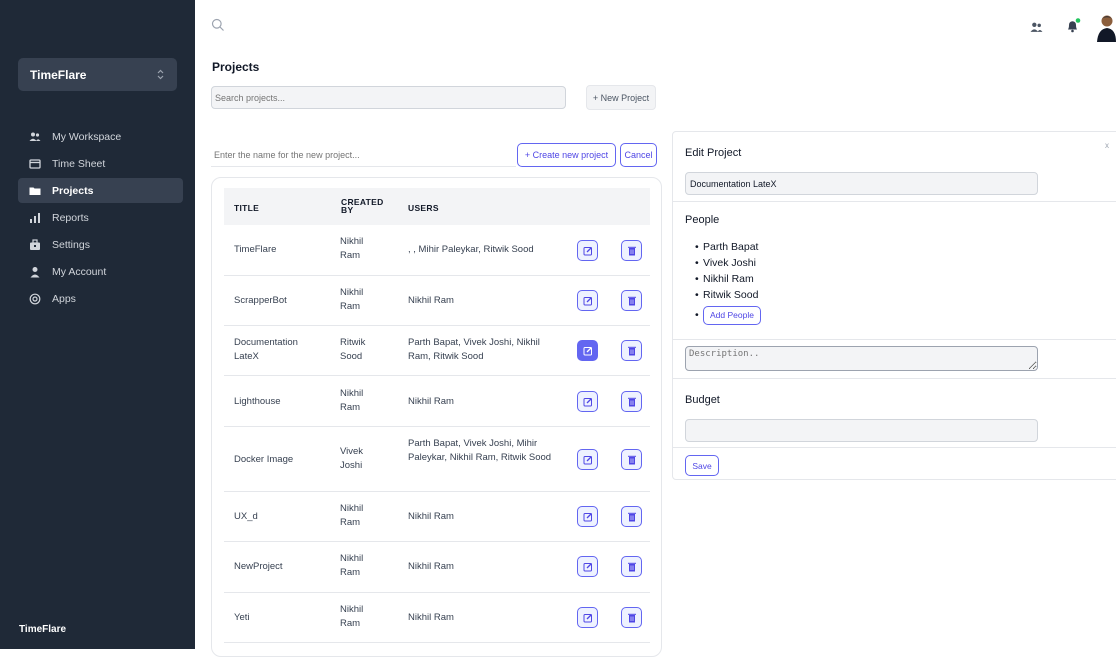 The width and height of the screenshot is (1116, 657). I want to click on bar-chart-icon, so click(35, 218).